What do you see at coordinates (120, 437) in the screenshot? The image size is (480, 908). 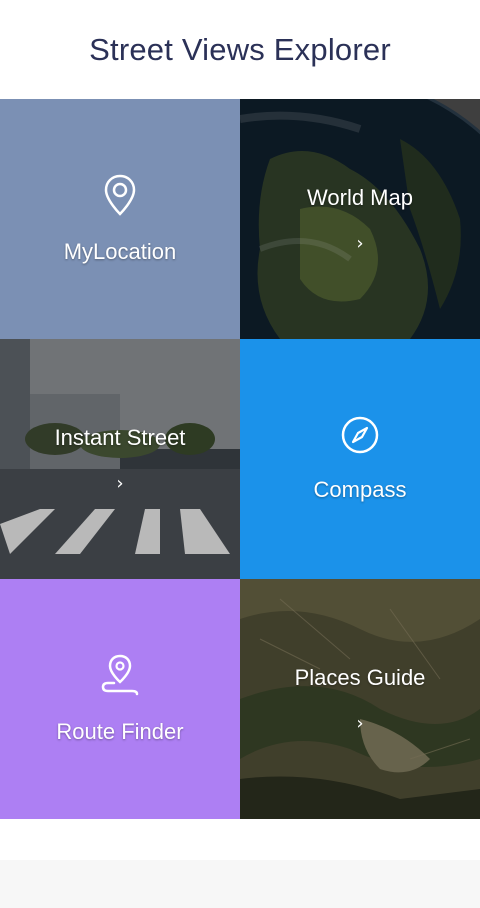 I see `instant-street-label: Instant Street` at bounding box center [120, 437].